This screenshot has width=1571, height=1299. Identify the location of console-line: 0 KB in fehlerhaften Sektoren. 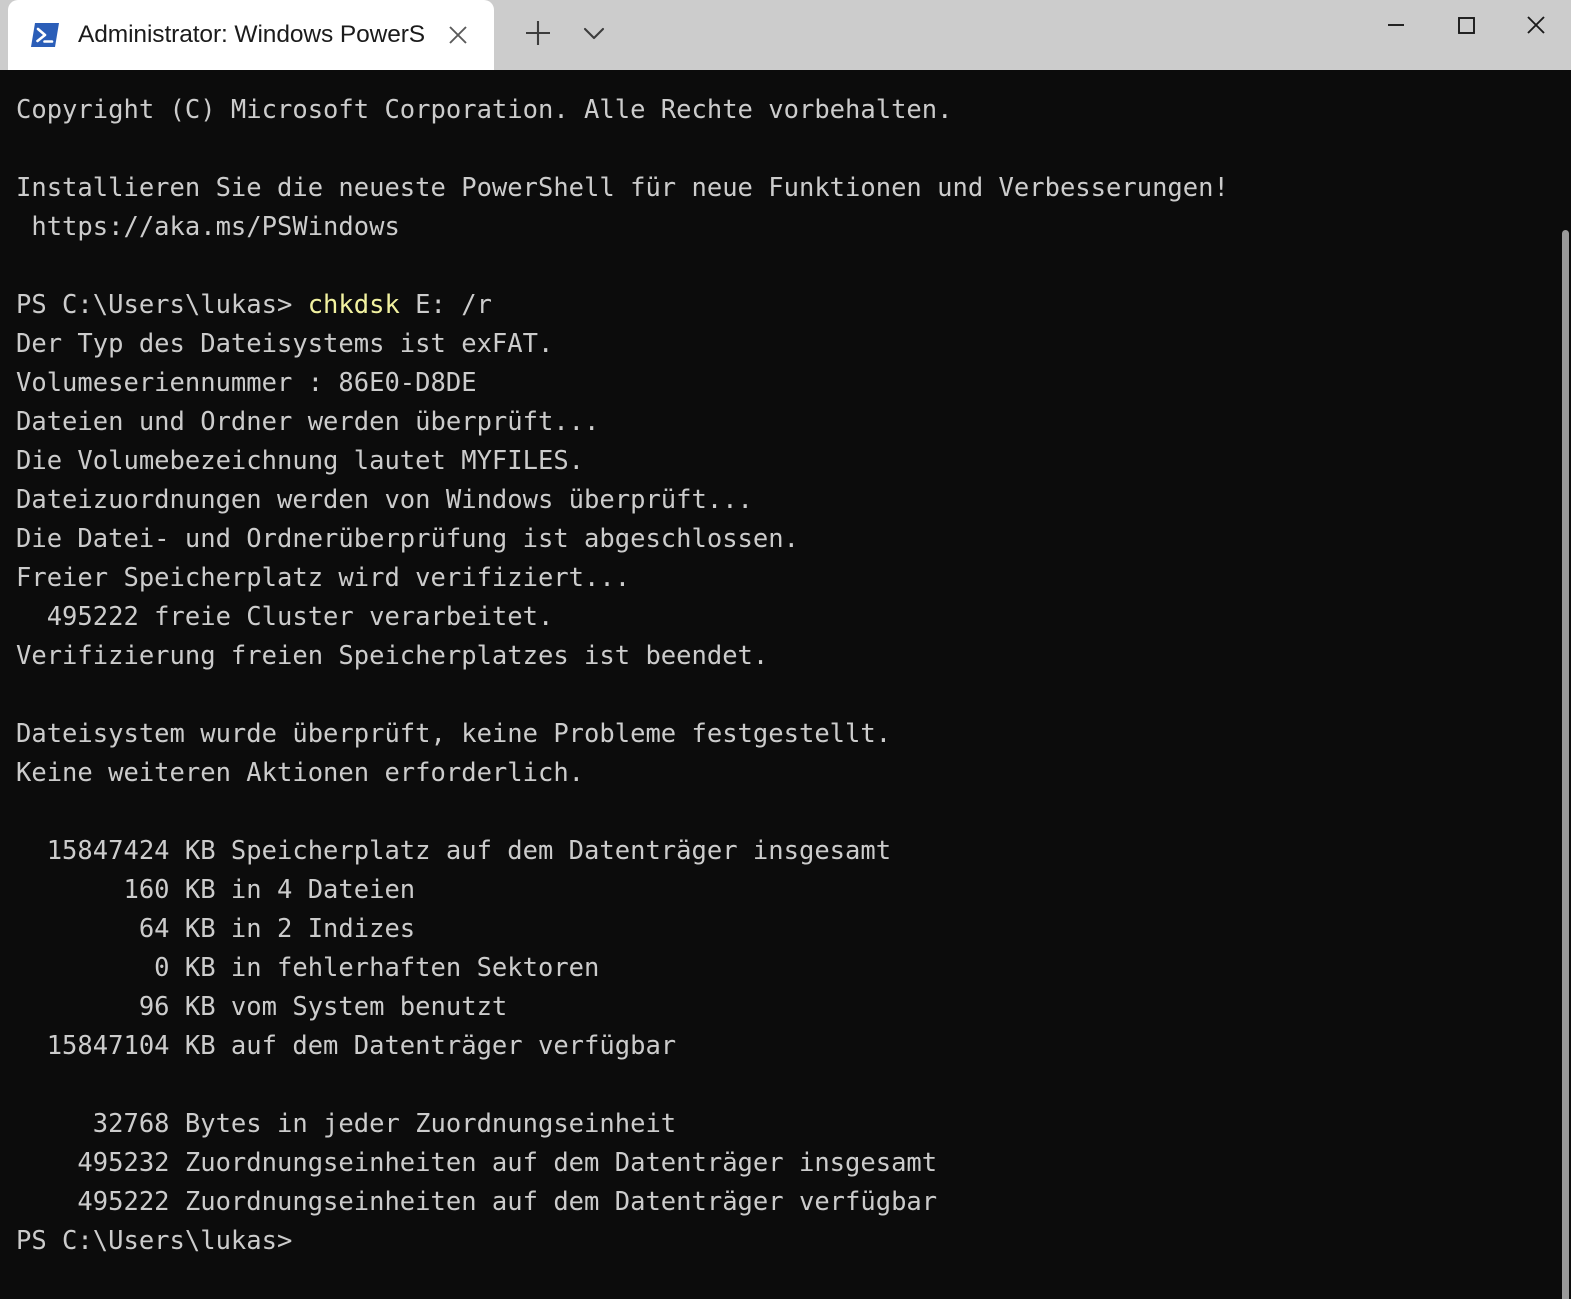
(308, 968).